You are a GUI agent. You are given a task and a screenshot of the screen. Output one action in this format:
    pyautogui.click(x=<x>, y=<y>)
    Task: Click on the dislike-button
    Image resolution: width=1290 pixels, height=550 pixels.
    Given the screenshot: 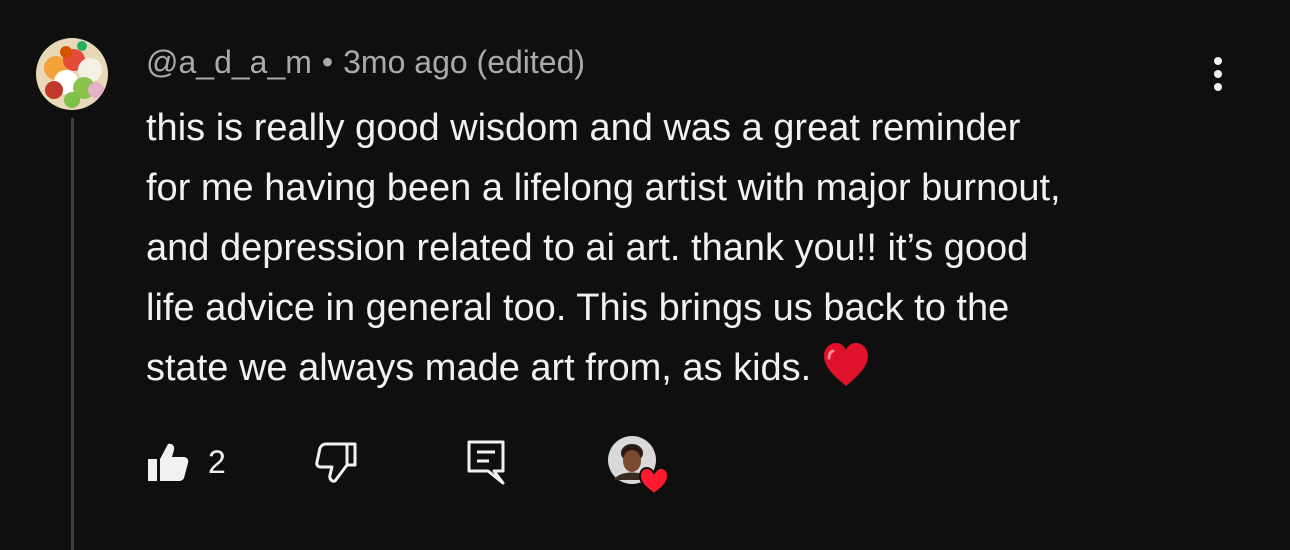 What is the action you would take?
    pyautogui.click(x=336, y=462)
    